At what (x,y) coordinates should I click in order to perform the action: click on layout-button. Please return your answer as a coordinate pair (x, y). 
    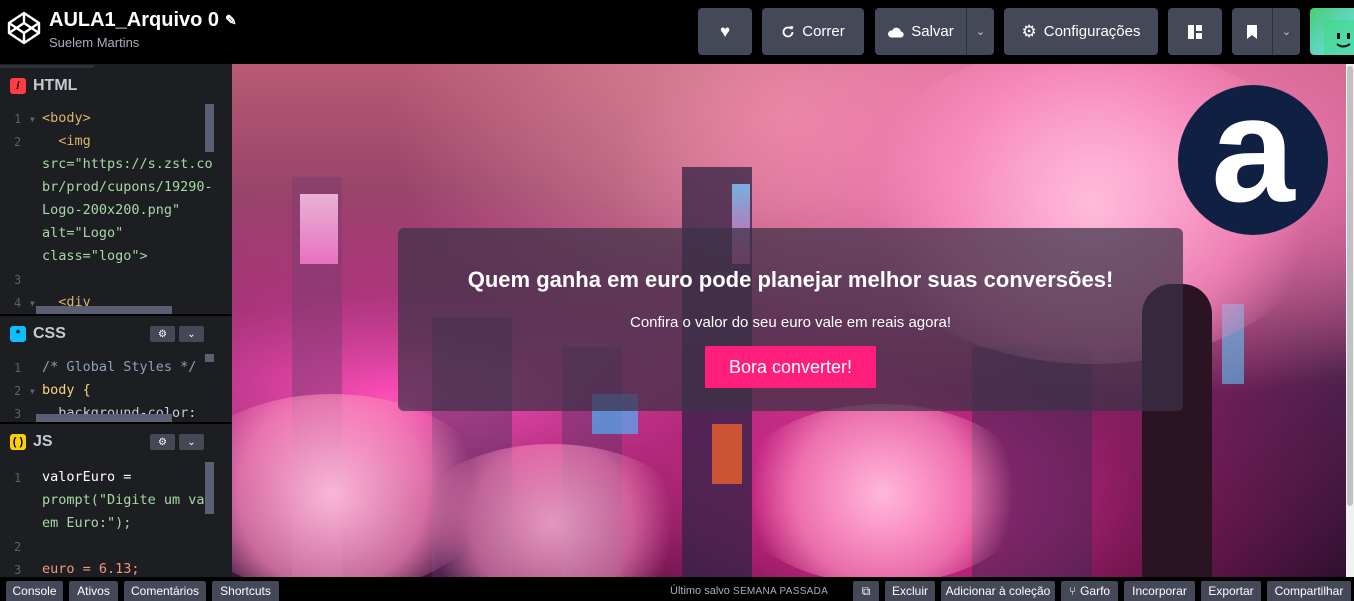
    Looking at the image, I should click on (1195, 31).